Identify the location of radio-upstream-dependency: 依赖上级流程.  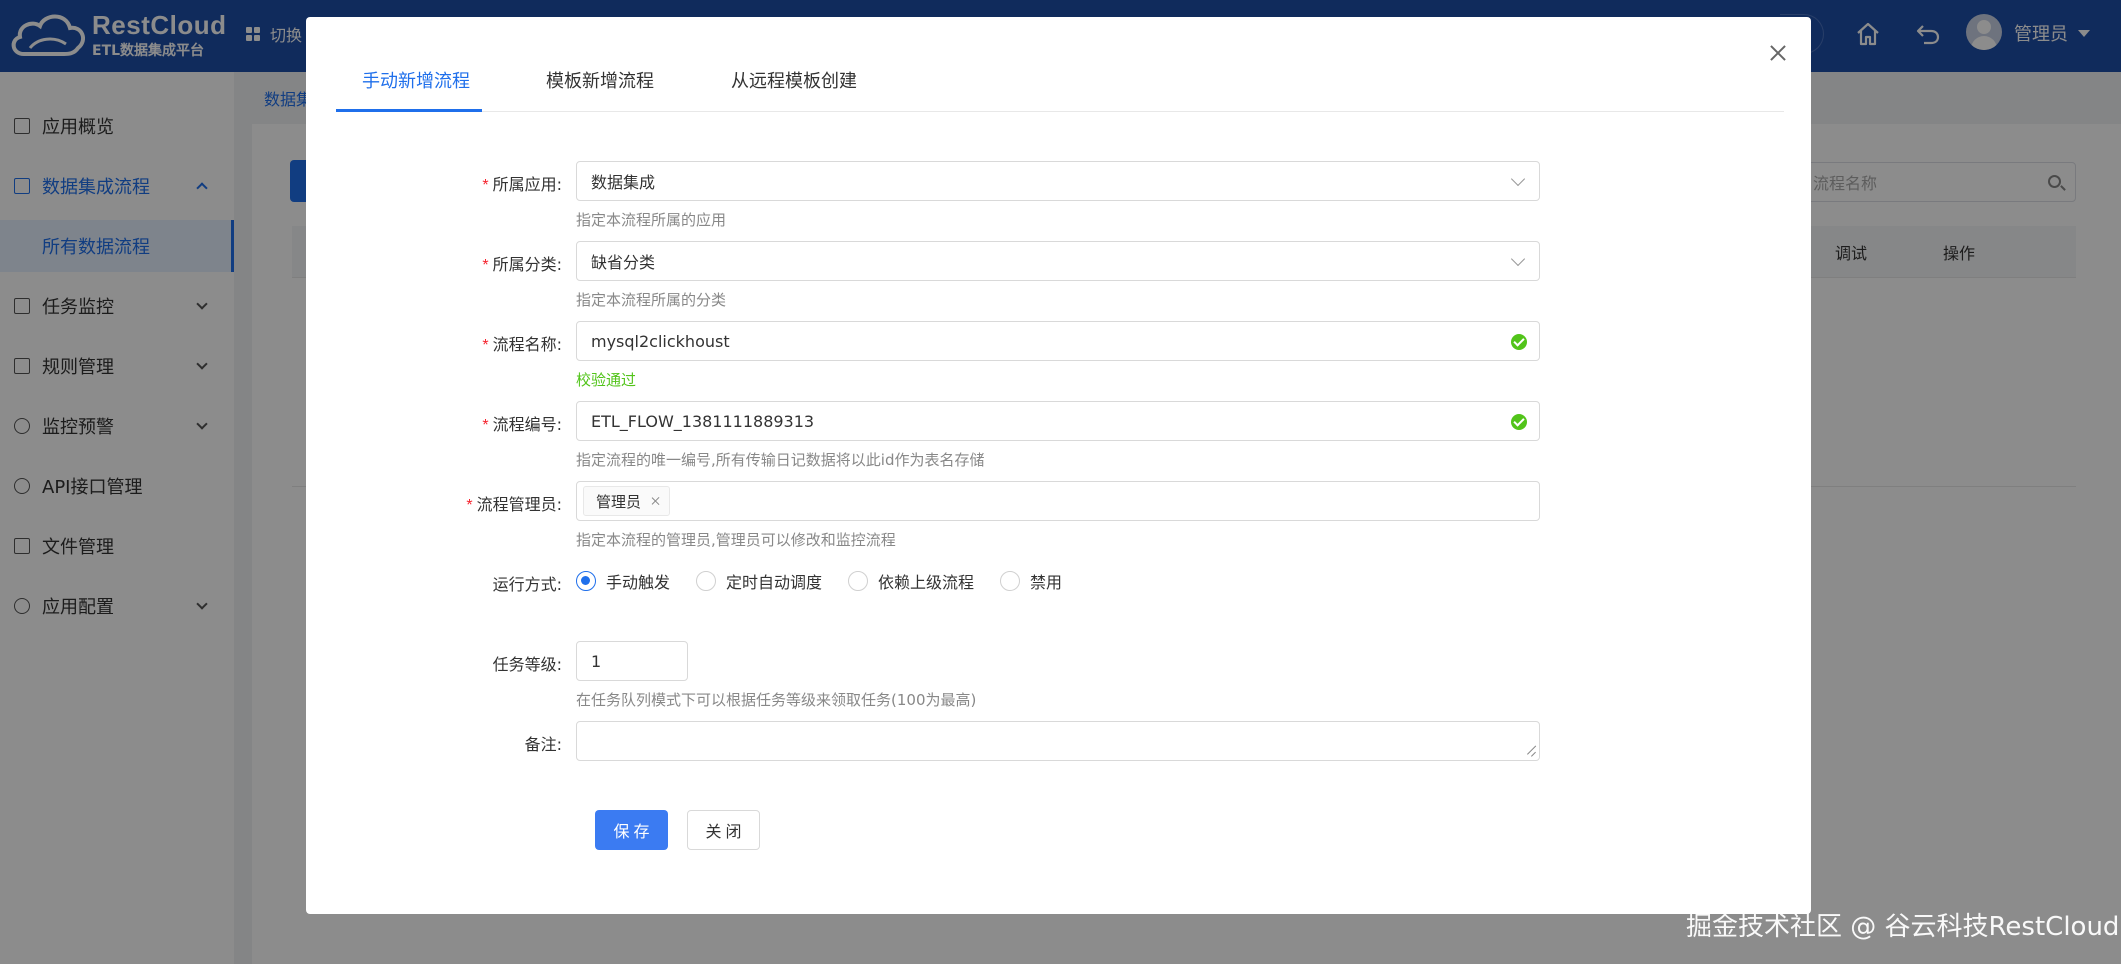
(911, 581).